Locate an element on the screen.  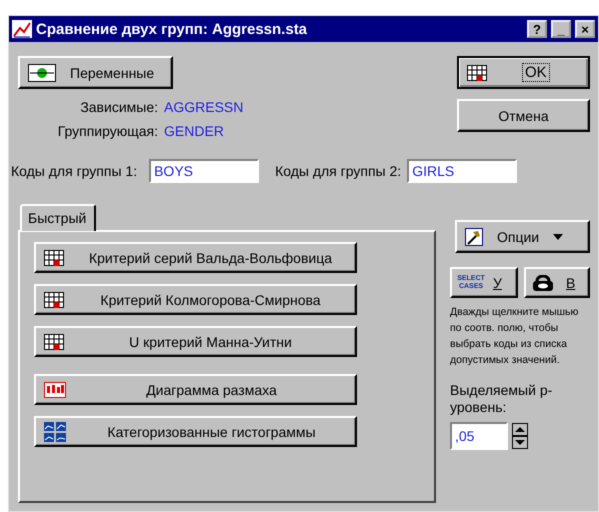
variable-label: Группирующая: is located at coordinates (107, 131).